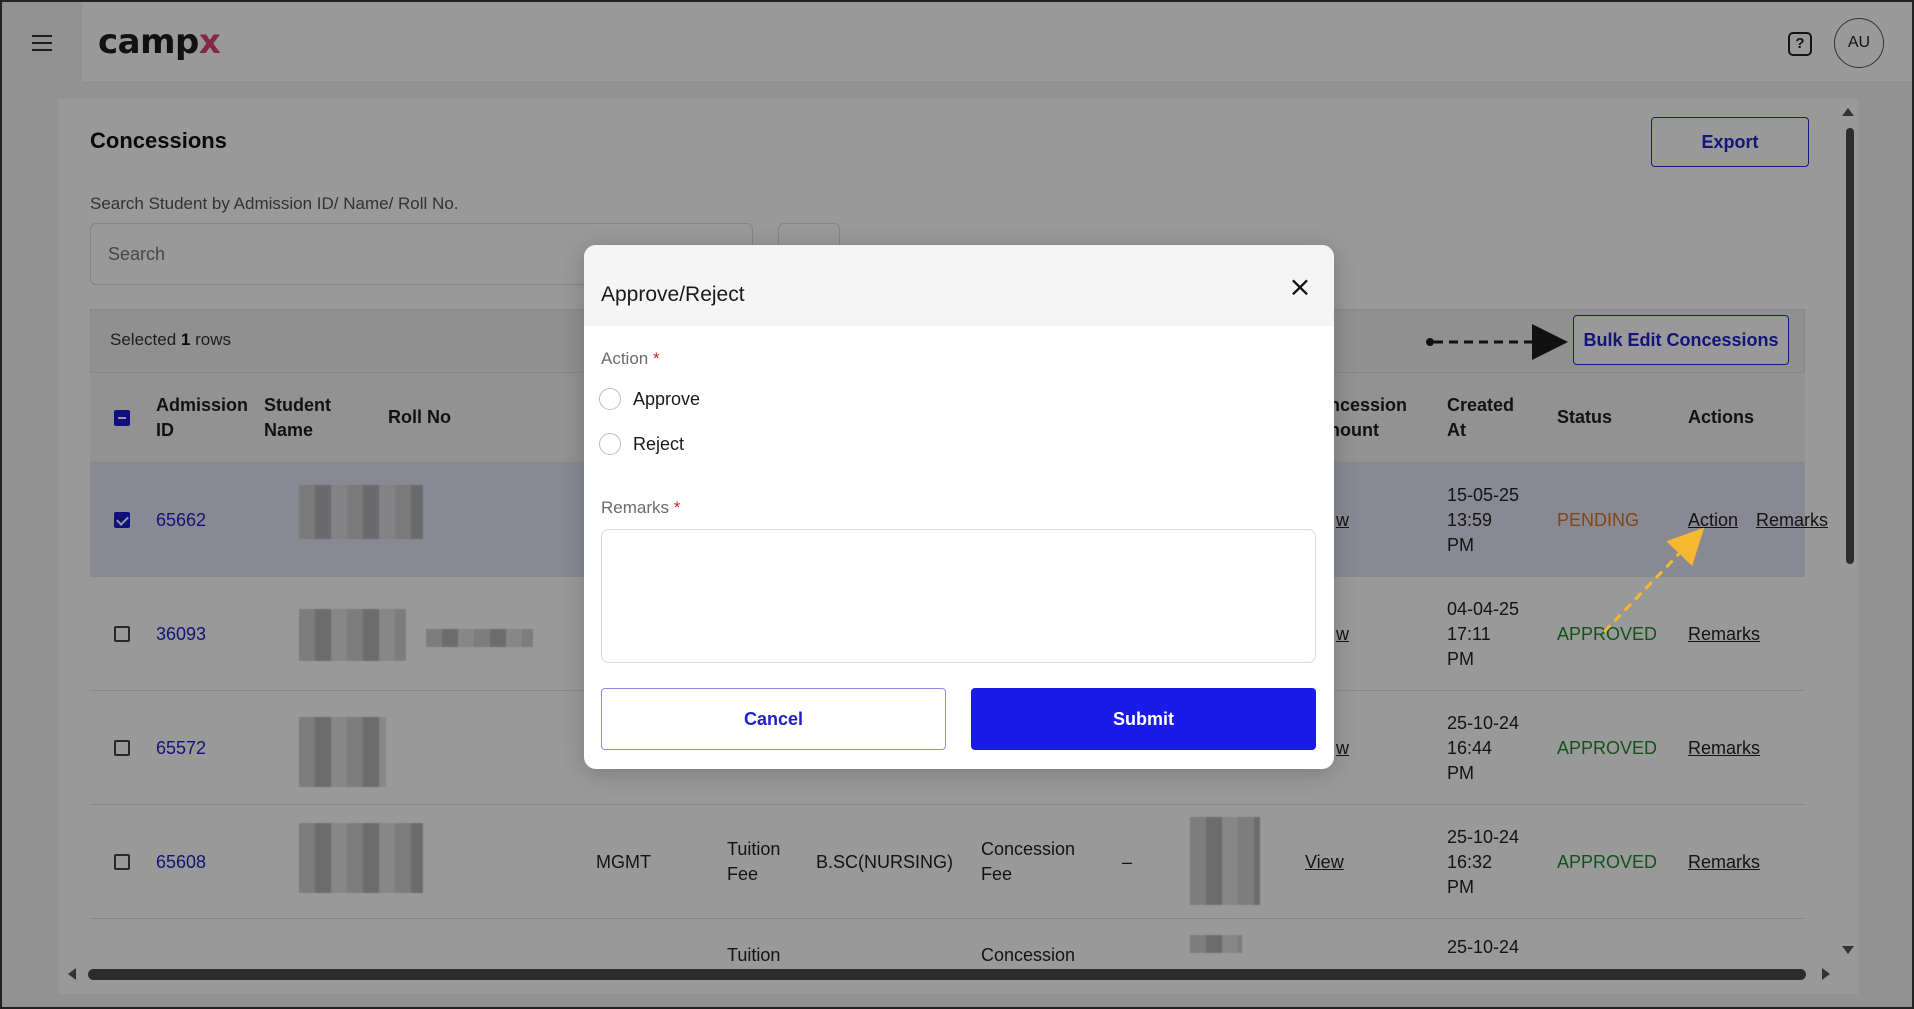  Describe the element at coordinates (641, 507) in the screenshot. I see `remarks-field-label: Remarks *` at that location.